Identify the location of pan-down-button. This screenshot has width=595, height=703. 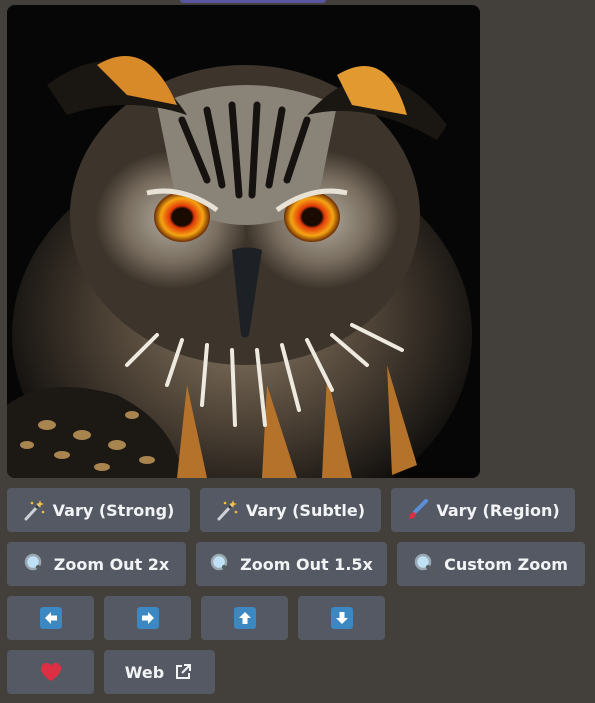
(341, 618).